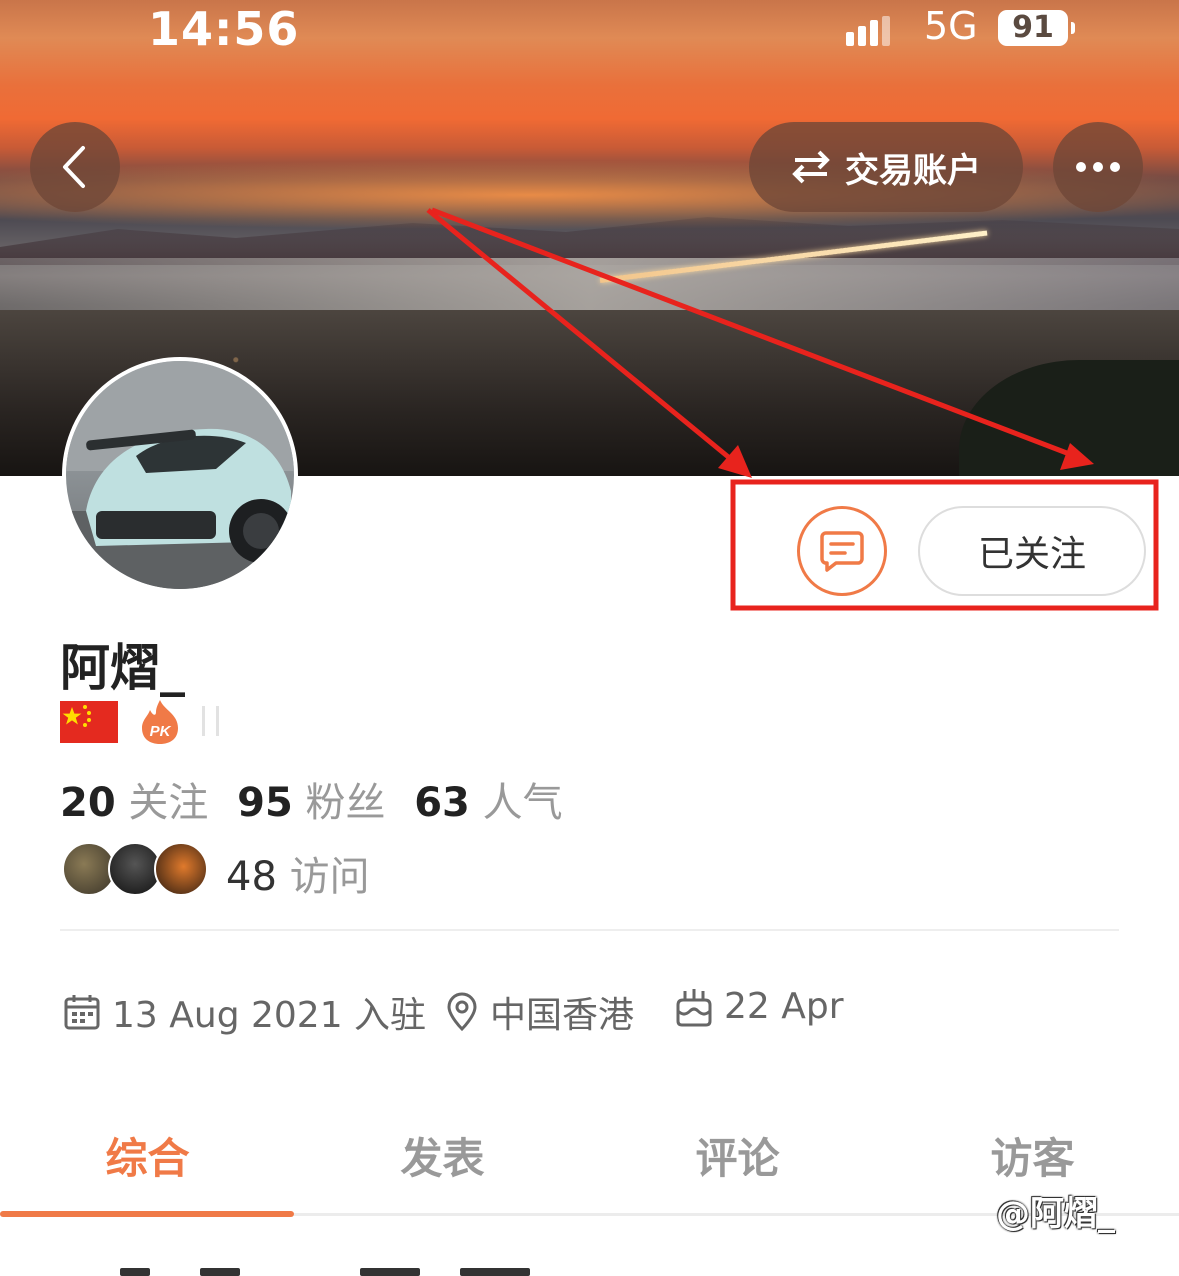 This screenshot has width=1179, height=1276. Describe the element at coordinates (589, 930) in the screenshot. I see `divider` at that location.